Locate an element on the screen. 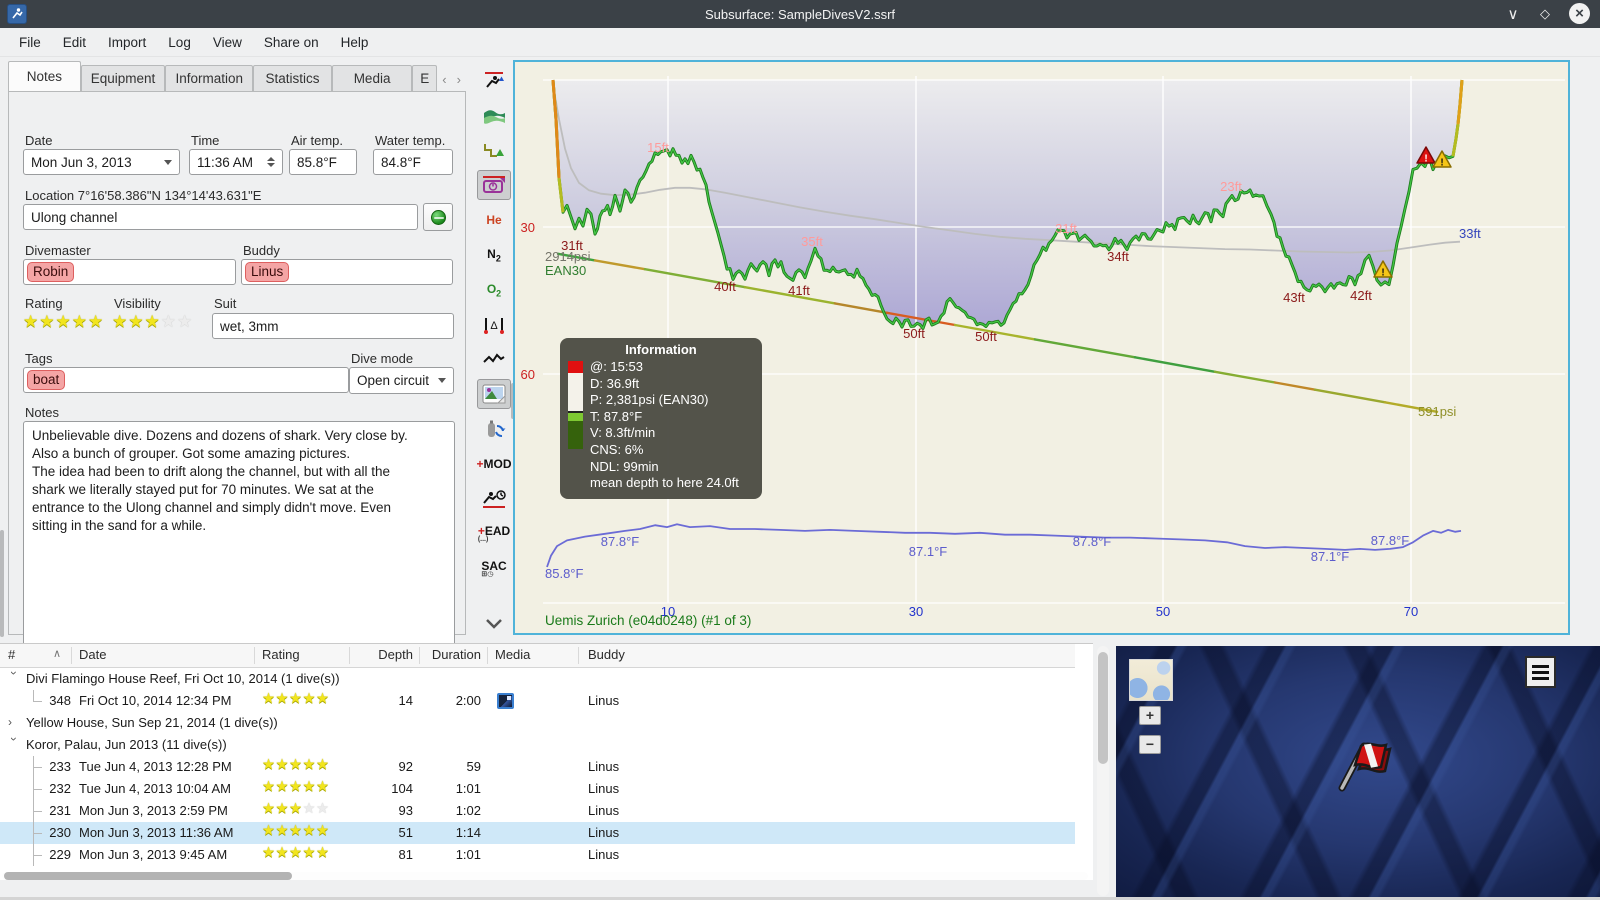 Image resolution: width=1600 pixels, height=900 pixels. svg-text: 23ft is located at coordinates (1231, 186).